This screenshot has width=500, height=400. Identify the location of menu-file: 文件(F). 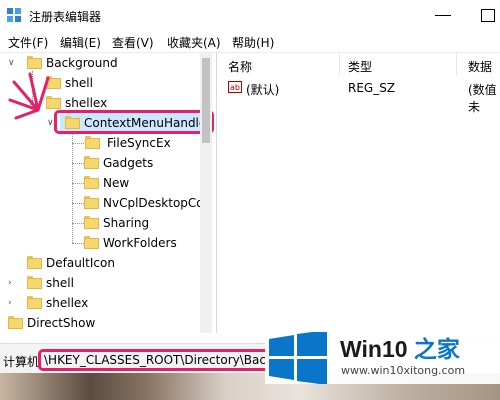
(28, 42).